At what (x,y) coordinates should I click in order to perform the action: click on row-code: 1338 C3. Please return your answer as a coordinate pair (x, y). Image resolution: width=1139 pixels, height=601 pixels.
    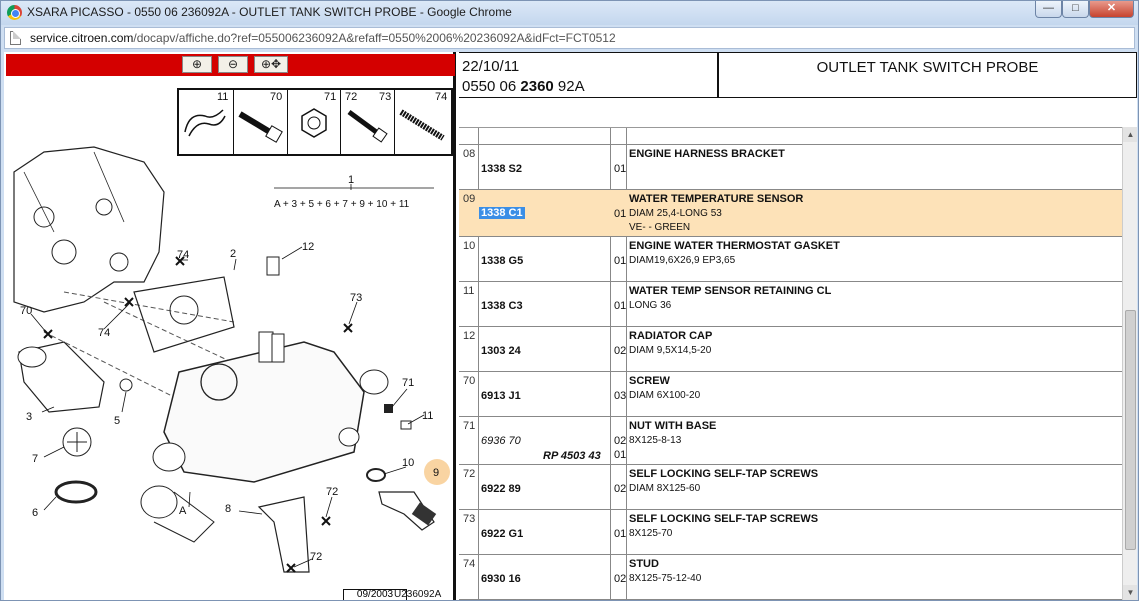
    Looking at the image, I should click on (502, 306).